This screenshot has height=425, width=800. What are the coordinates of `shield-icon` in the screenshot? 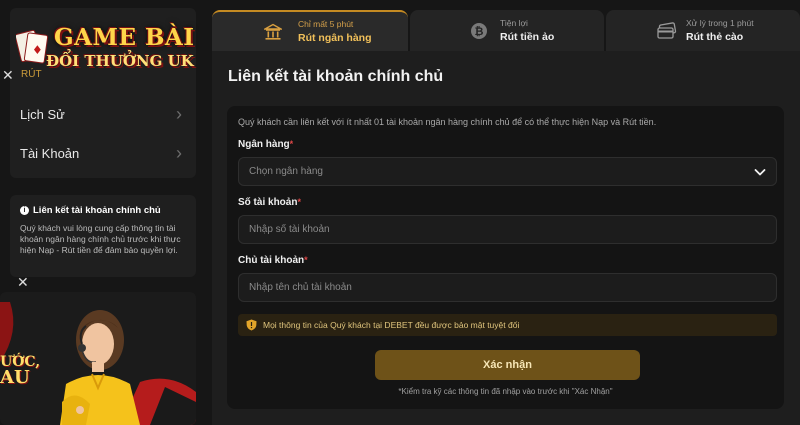 It's located at (251, 325).